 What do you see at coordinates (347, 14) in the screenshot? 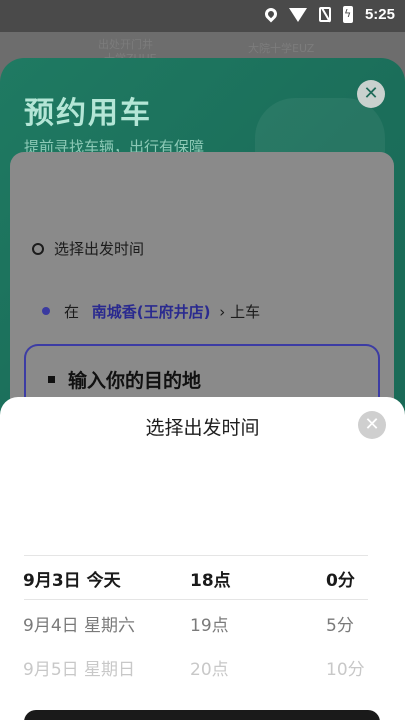
I see `battery-charging-icon` at bounding box center [347, 14].